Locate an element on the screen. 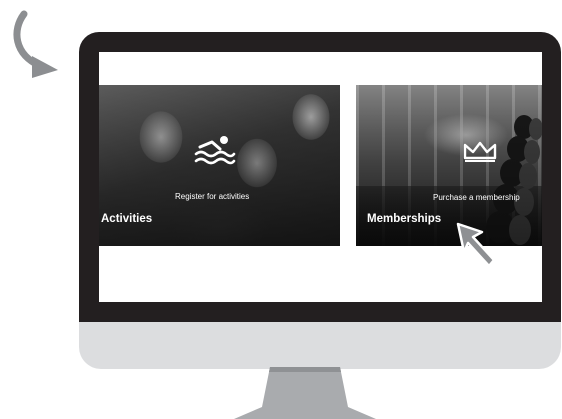 This screenshot has width=562, height=419. memberships-tile: Purchase a membership Memberships is located at coordinates (449, 165).